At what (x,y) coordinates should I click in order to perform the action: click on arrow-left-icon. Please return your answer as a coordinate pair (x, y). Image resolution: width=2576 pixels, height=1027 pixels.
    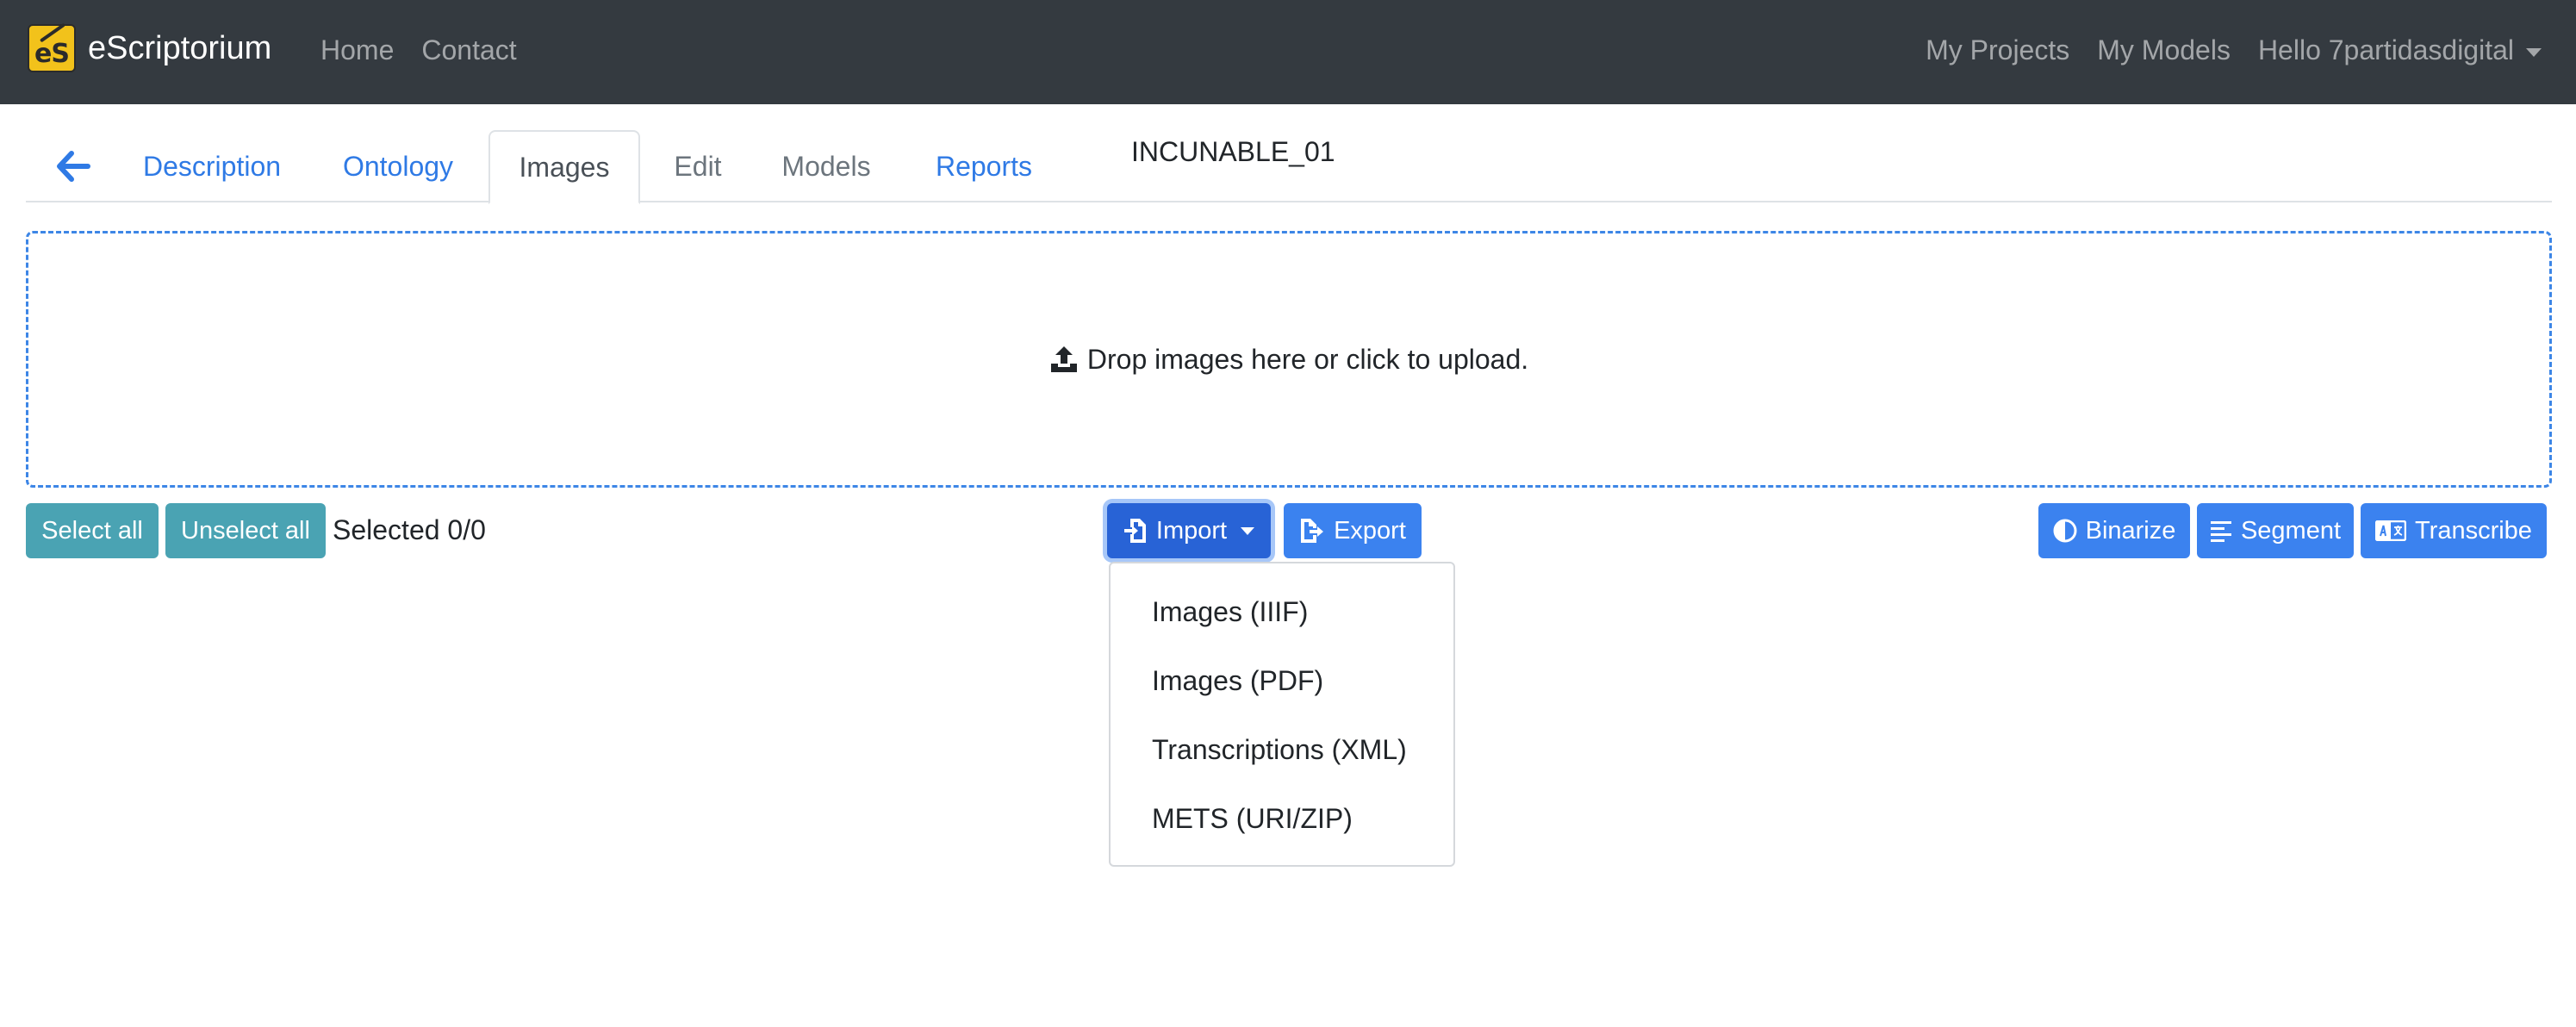
    Looking at the image, I should click on (73, 166).